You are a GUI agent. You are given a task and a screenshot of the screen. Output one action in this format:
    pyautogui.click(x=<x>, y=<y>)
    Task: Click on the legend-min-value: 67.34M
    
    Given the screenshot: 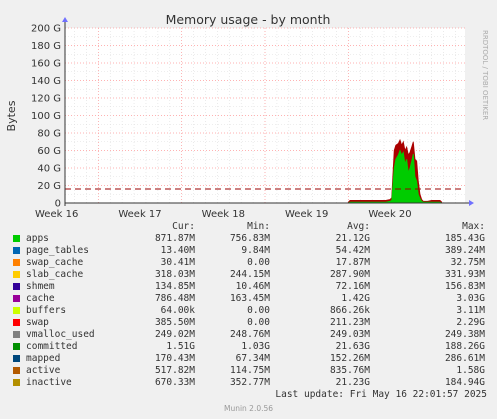 What is the action you would take?
    pyautogui.click(x=252, y=358)
    